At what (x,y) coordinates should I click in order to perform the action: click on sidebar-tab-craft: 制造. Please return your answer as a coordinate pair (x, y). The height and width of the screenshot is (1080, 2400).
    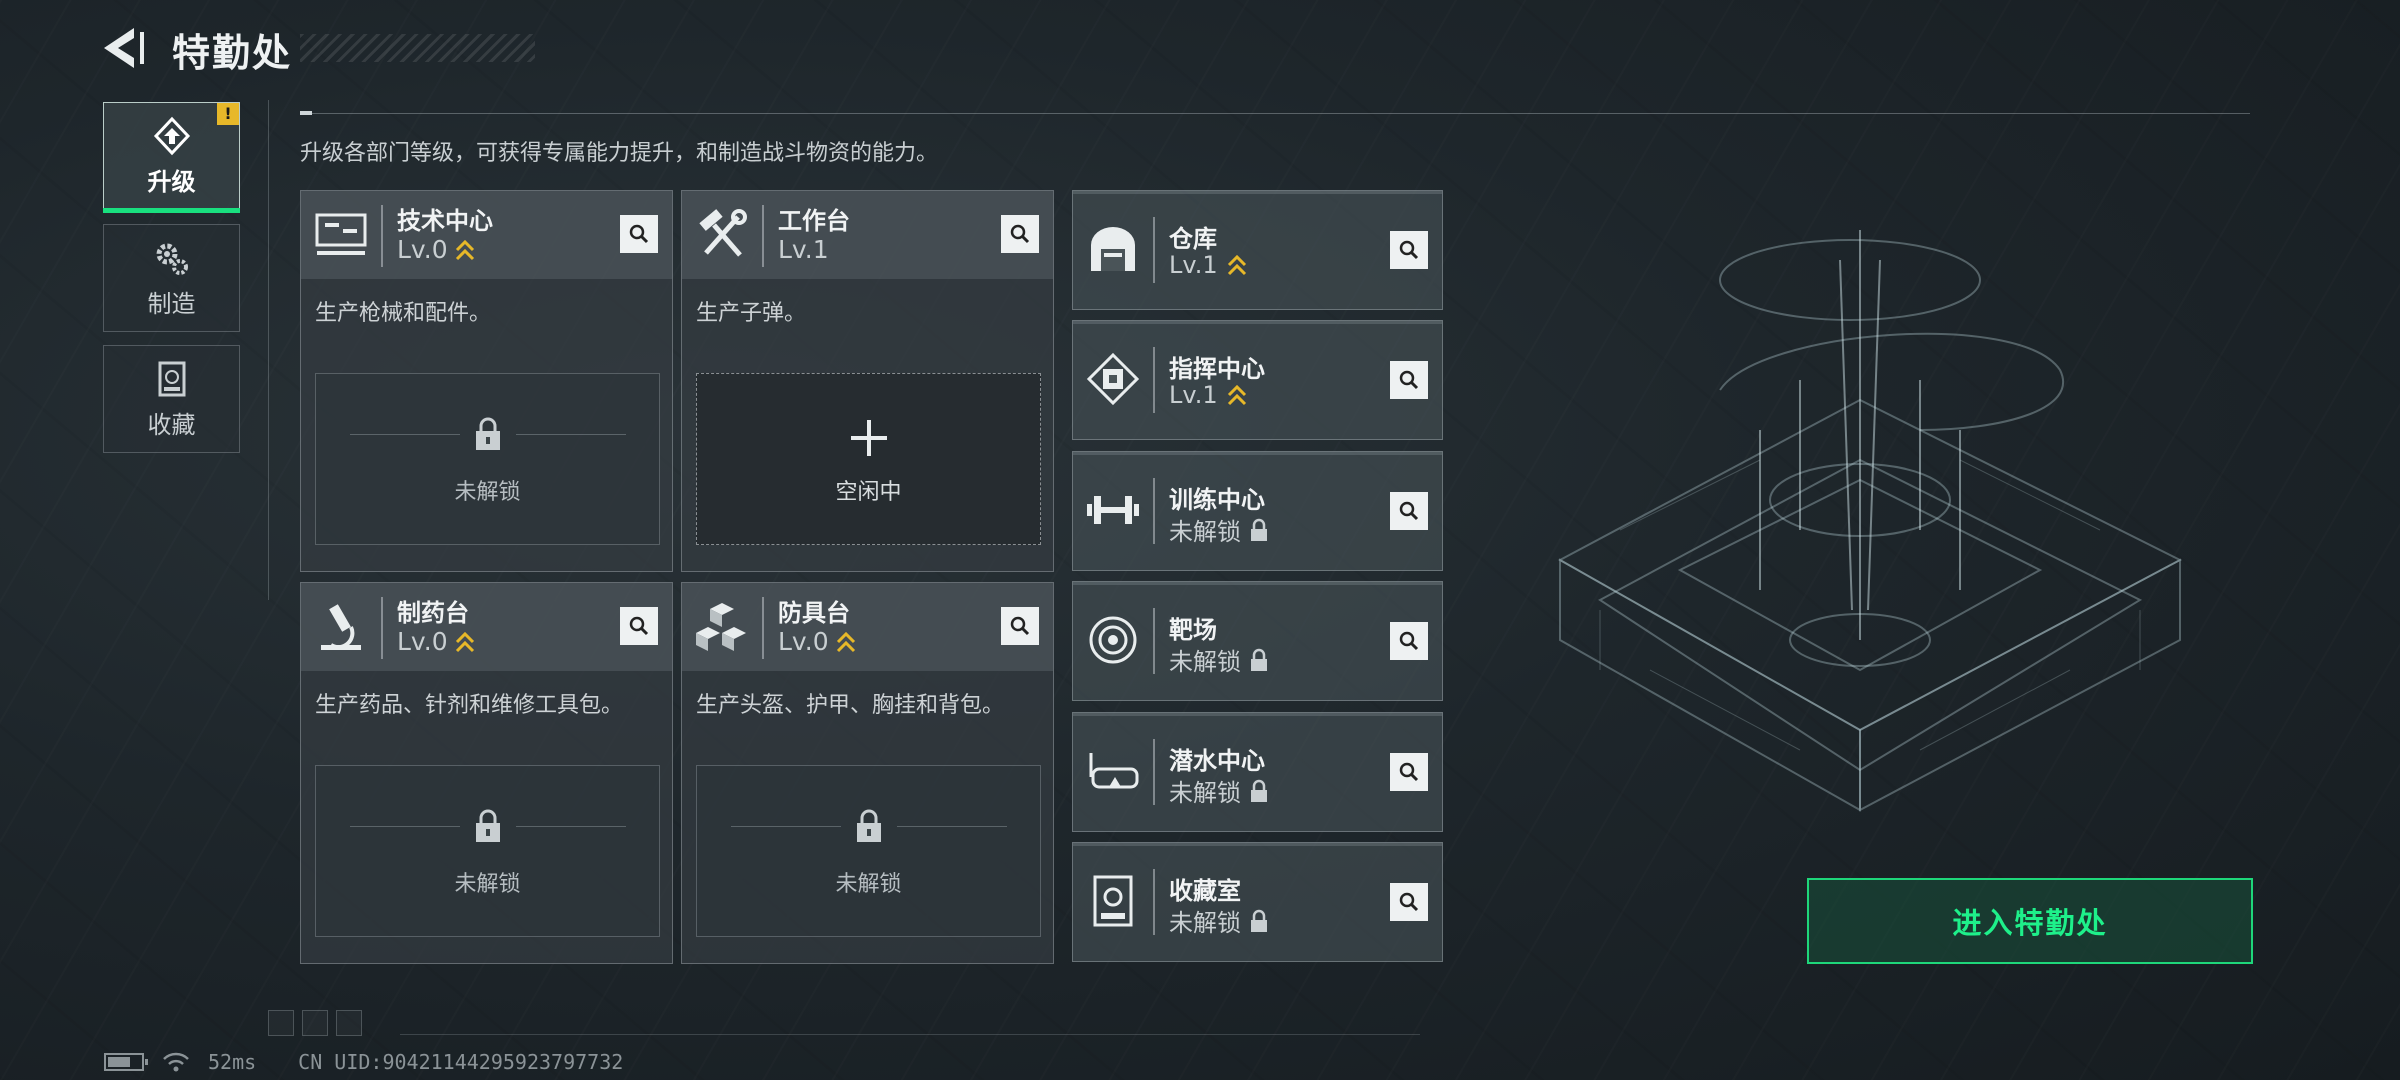
    Looking at the image, I should click on (171, 278).